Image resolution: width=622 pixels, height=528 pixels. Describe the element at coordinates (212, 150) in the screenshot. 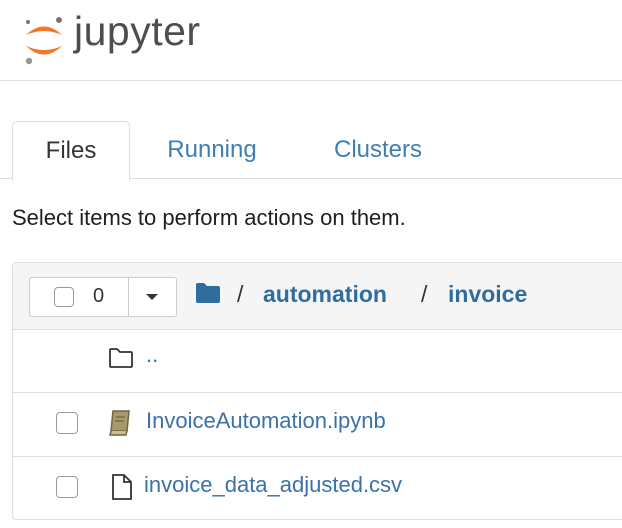

I see `tab-running: Running` at that location.